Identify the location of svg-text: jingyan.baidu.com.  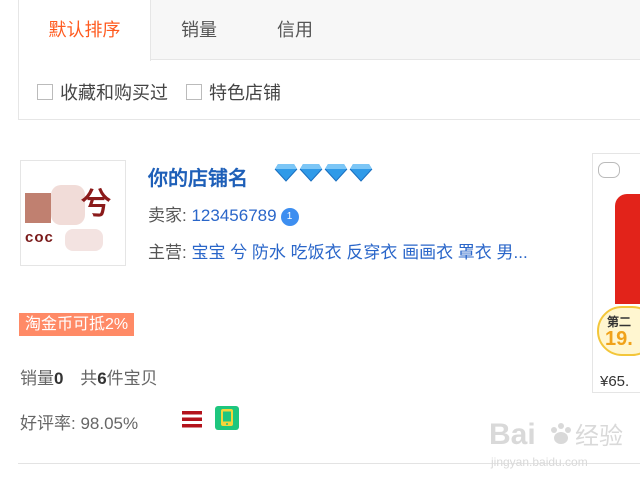
(539, 462).